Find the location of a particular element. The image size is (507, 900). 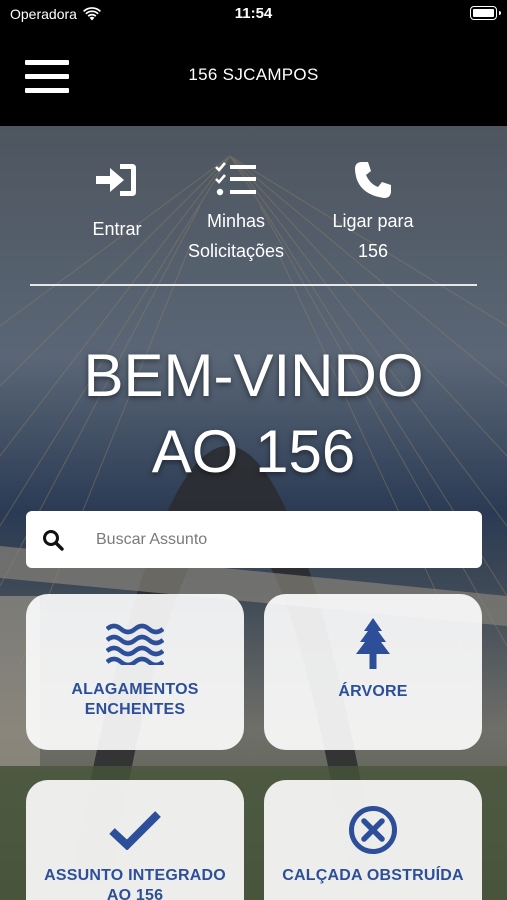

card-assunto-integrado: ASSUNTO INTEGRADO AO 156 is located at coordinates (135, 840).